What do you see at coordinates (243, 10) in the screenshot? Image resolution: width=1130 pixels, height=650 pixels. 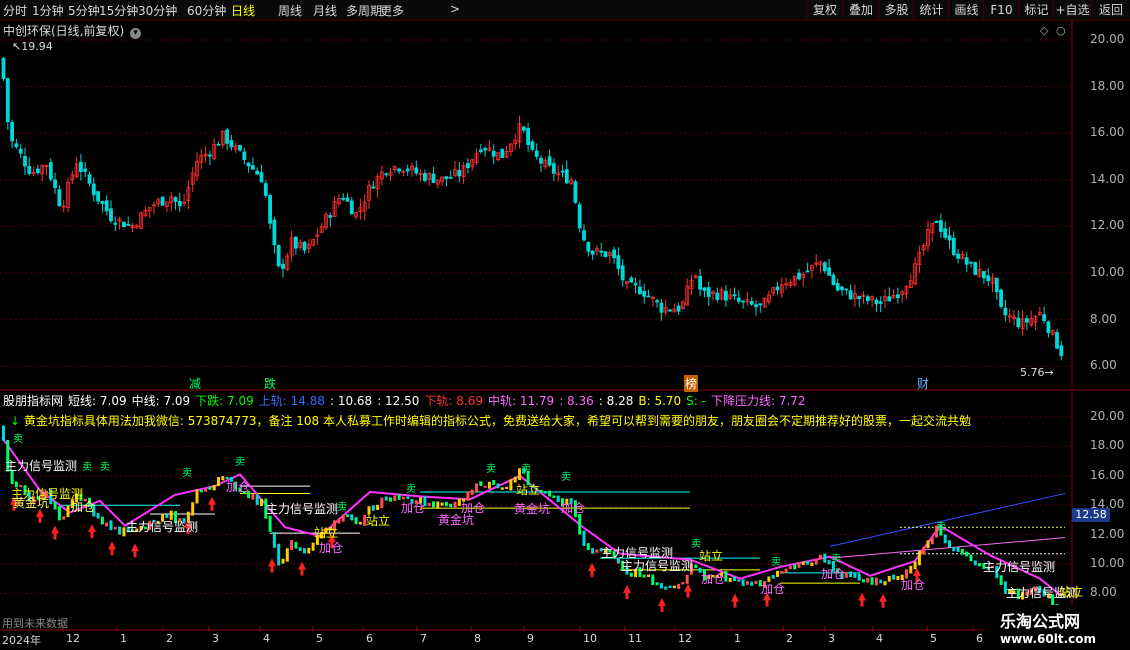 I see `period-tab-6: 日线` at bounding box center [243, 10].